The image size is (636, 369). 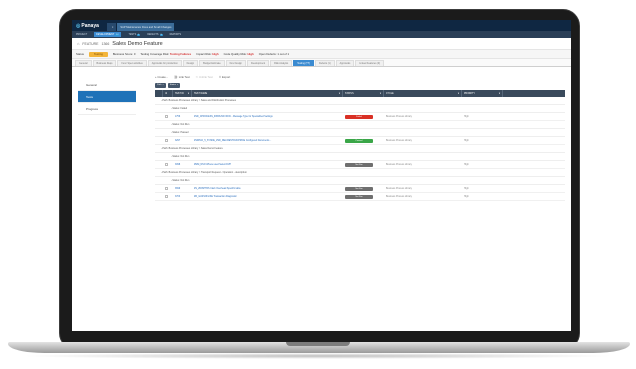 I want to click on column-header-status: STATUS ▾, so click(x=363, y=93).